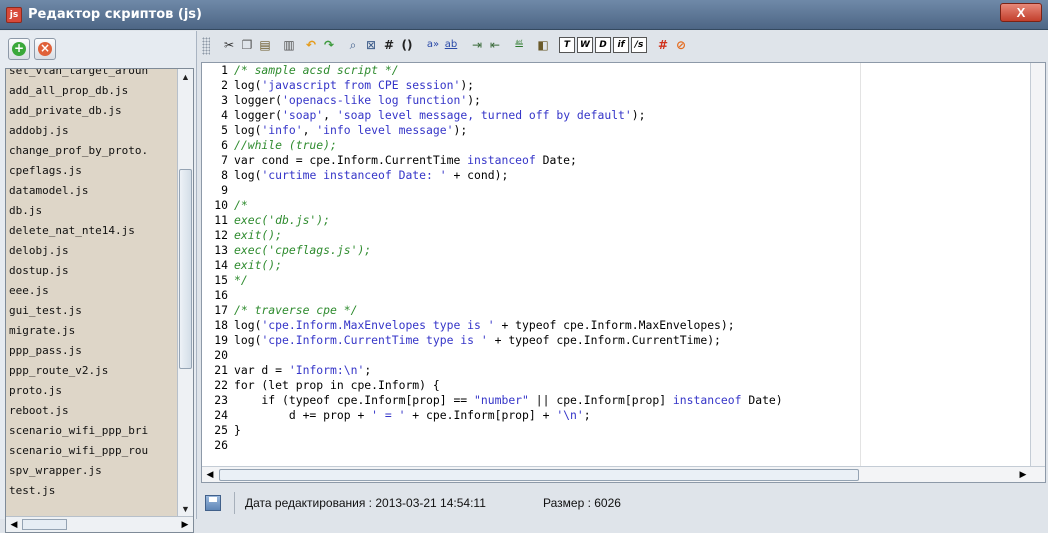 This screenshot has height=533, width=1048. Describe the element at coordinates (681, 45) in the screenshot. I see `stop-icon: ⊘` at that location.